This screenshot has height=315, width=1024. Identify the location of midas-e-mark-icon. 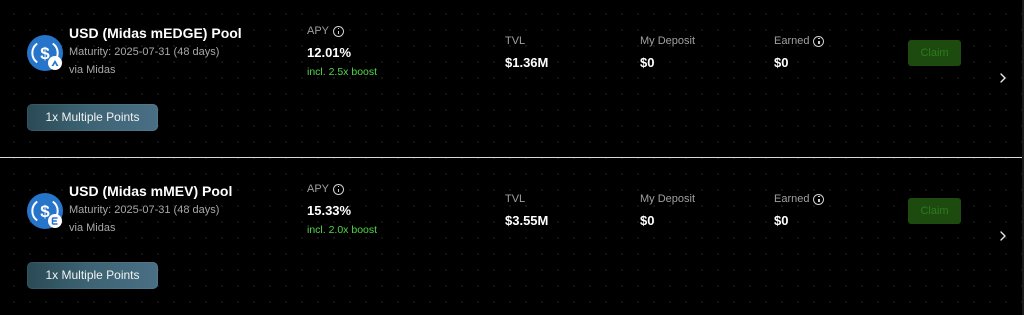
(55, 221).